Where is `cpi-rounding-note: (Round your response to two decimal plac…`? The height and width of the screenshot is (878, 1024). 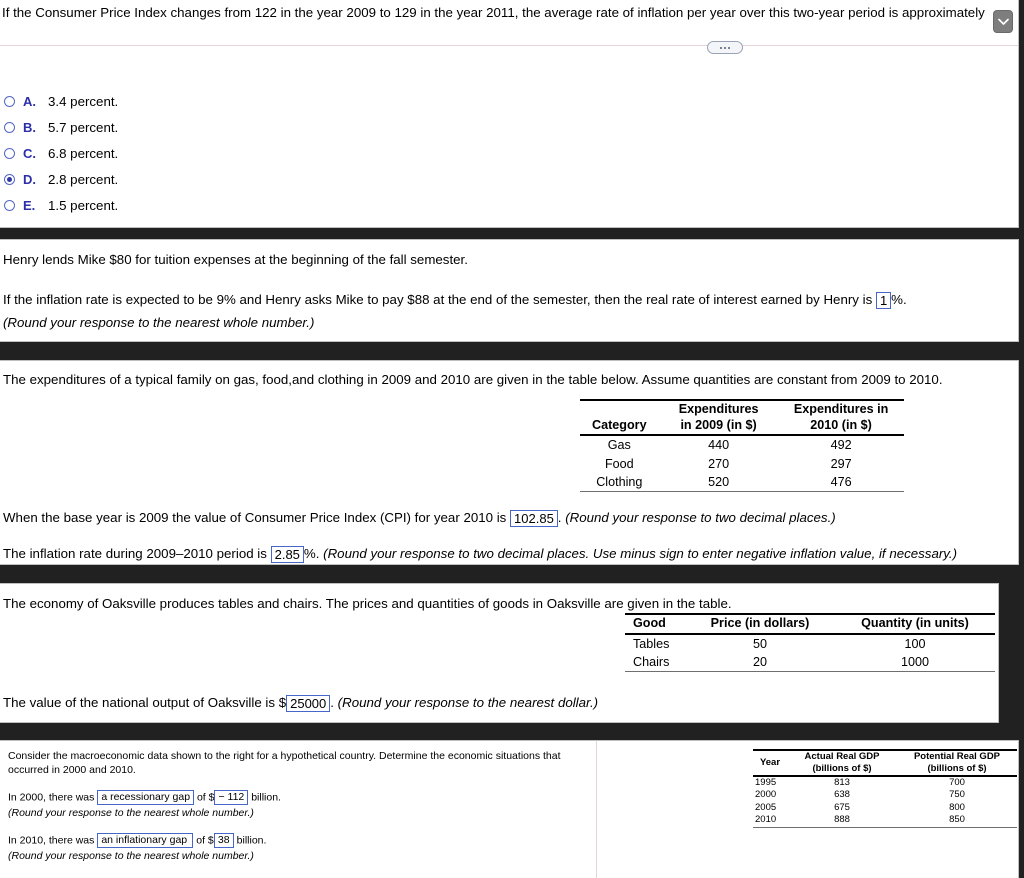
cpi-rounding-note: (Round your response to two decimal plac… is located at coordinates (700, 517).